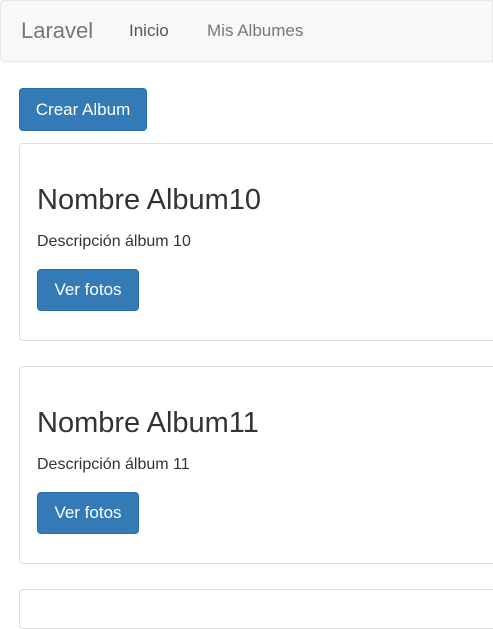 Image resolution: width=493 pixels, height=629 pixels. I want to click on nav-link-mis-albumes: Mis Albumes, so click(255, 31).